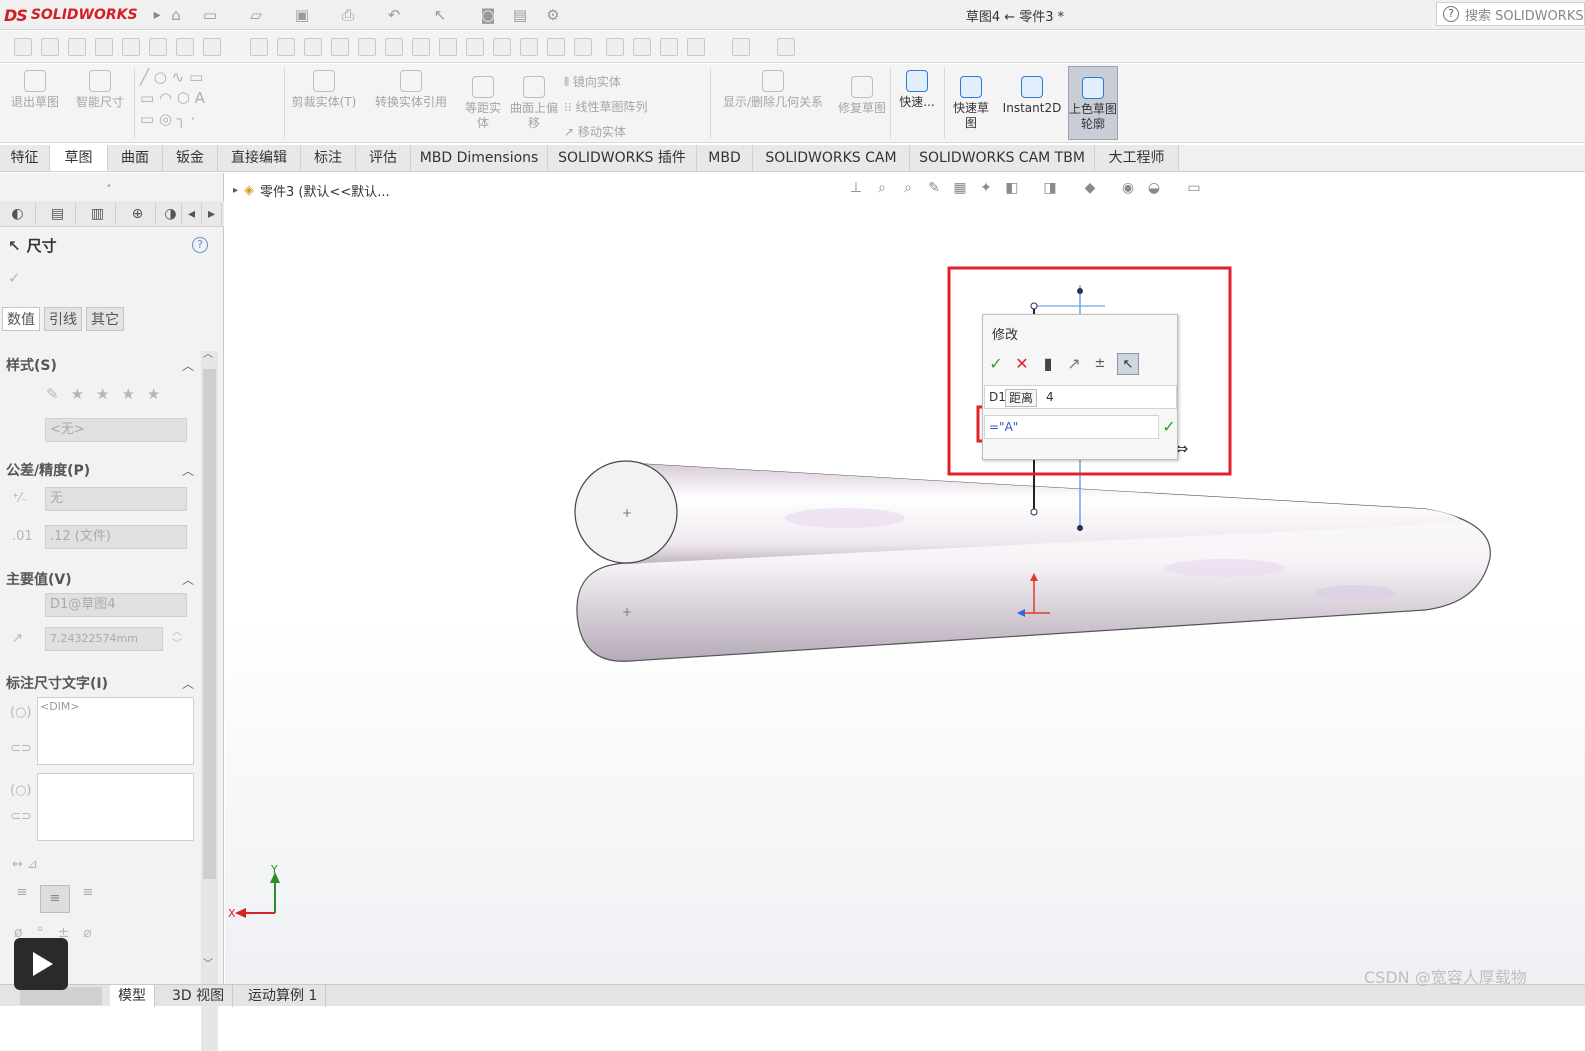 The height and width of the screenshot is (1051, 1585). Describe the element at coordinates (1510, 14) in the screenshot. I see `search-box: ? 搜索 SOLIDWORKS` at that location.